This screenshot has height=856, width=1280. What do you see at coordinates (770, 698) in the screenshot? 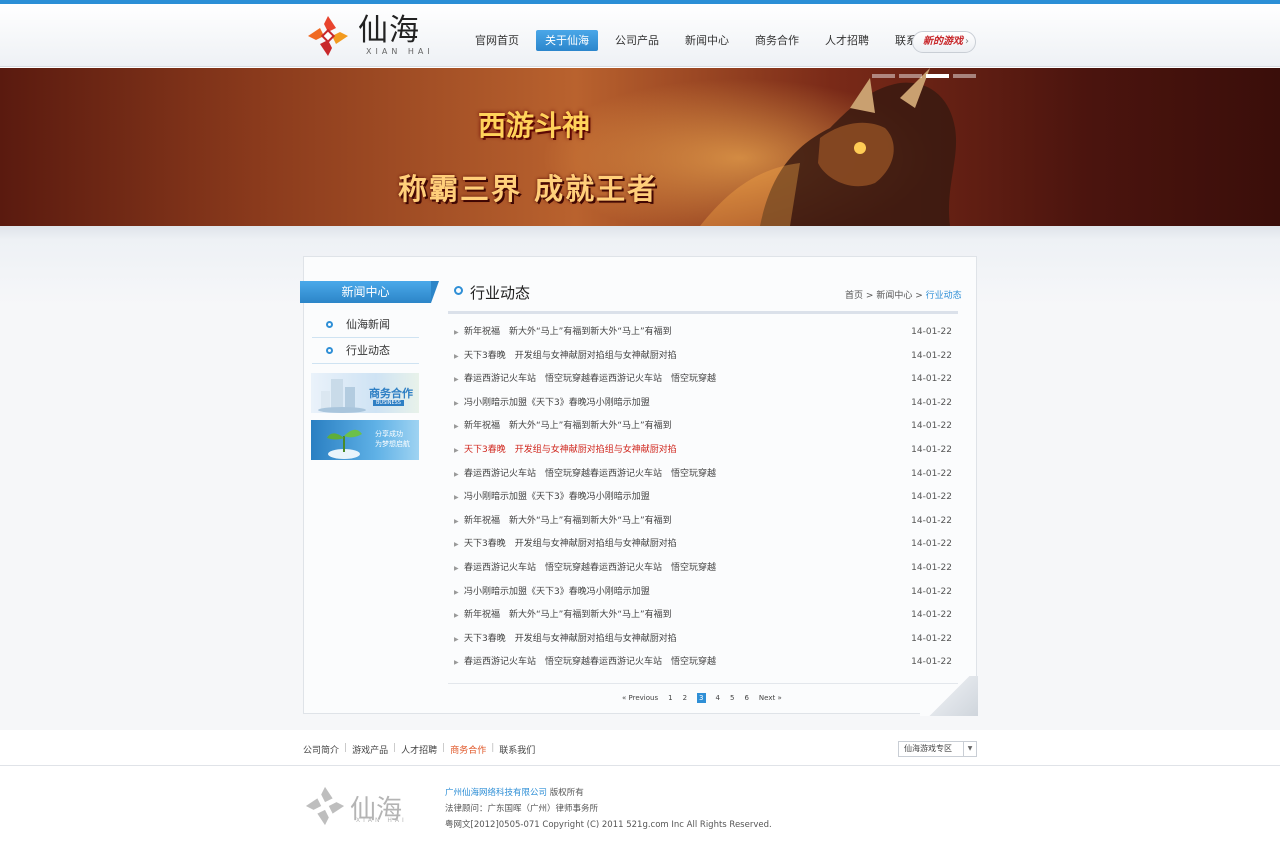
I see `pager-next: Next »` at bounding box center [770, 698].